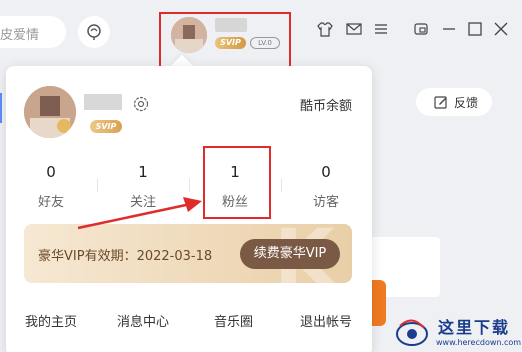  What do you see at coordinates (139, 213) in the screenshot?
I see `annotation-arrow` at bounding box center [139, 213].